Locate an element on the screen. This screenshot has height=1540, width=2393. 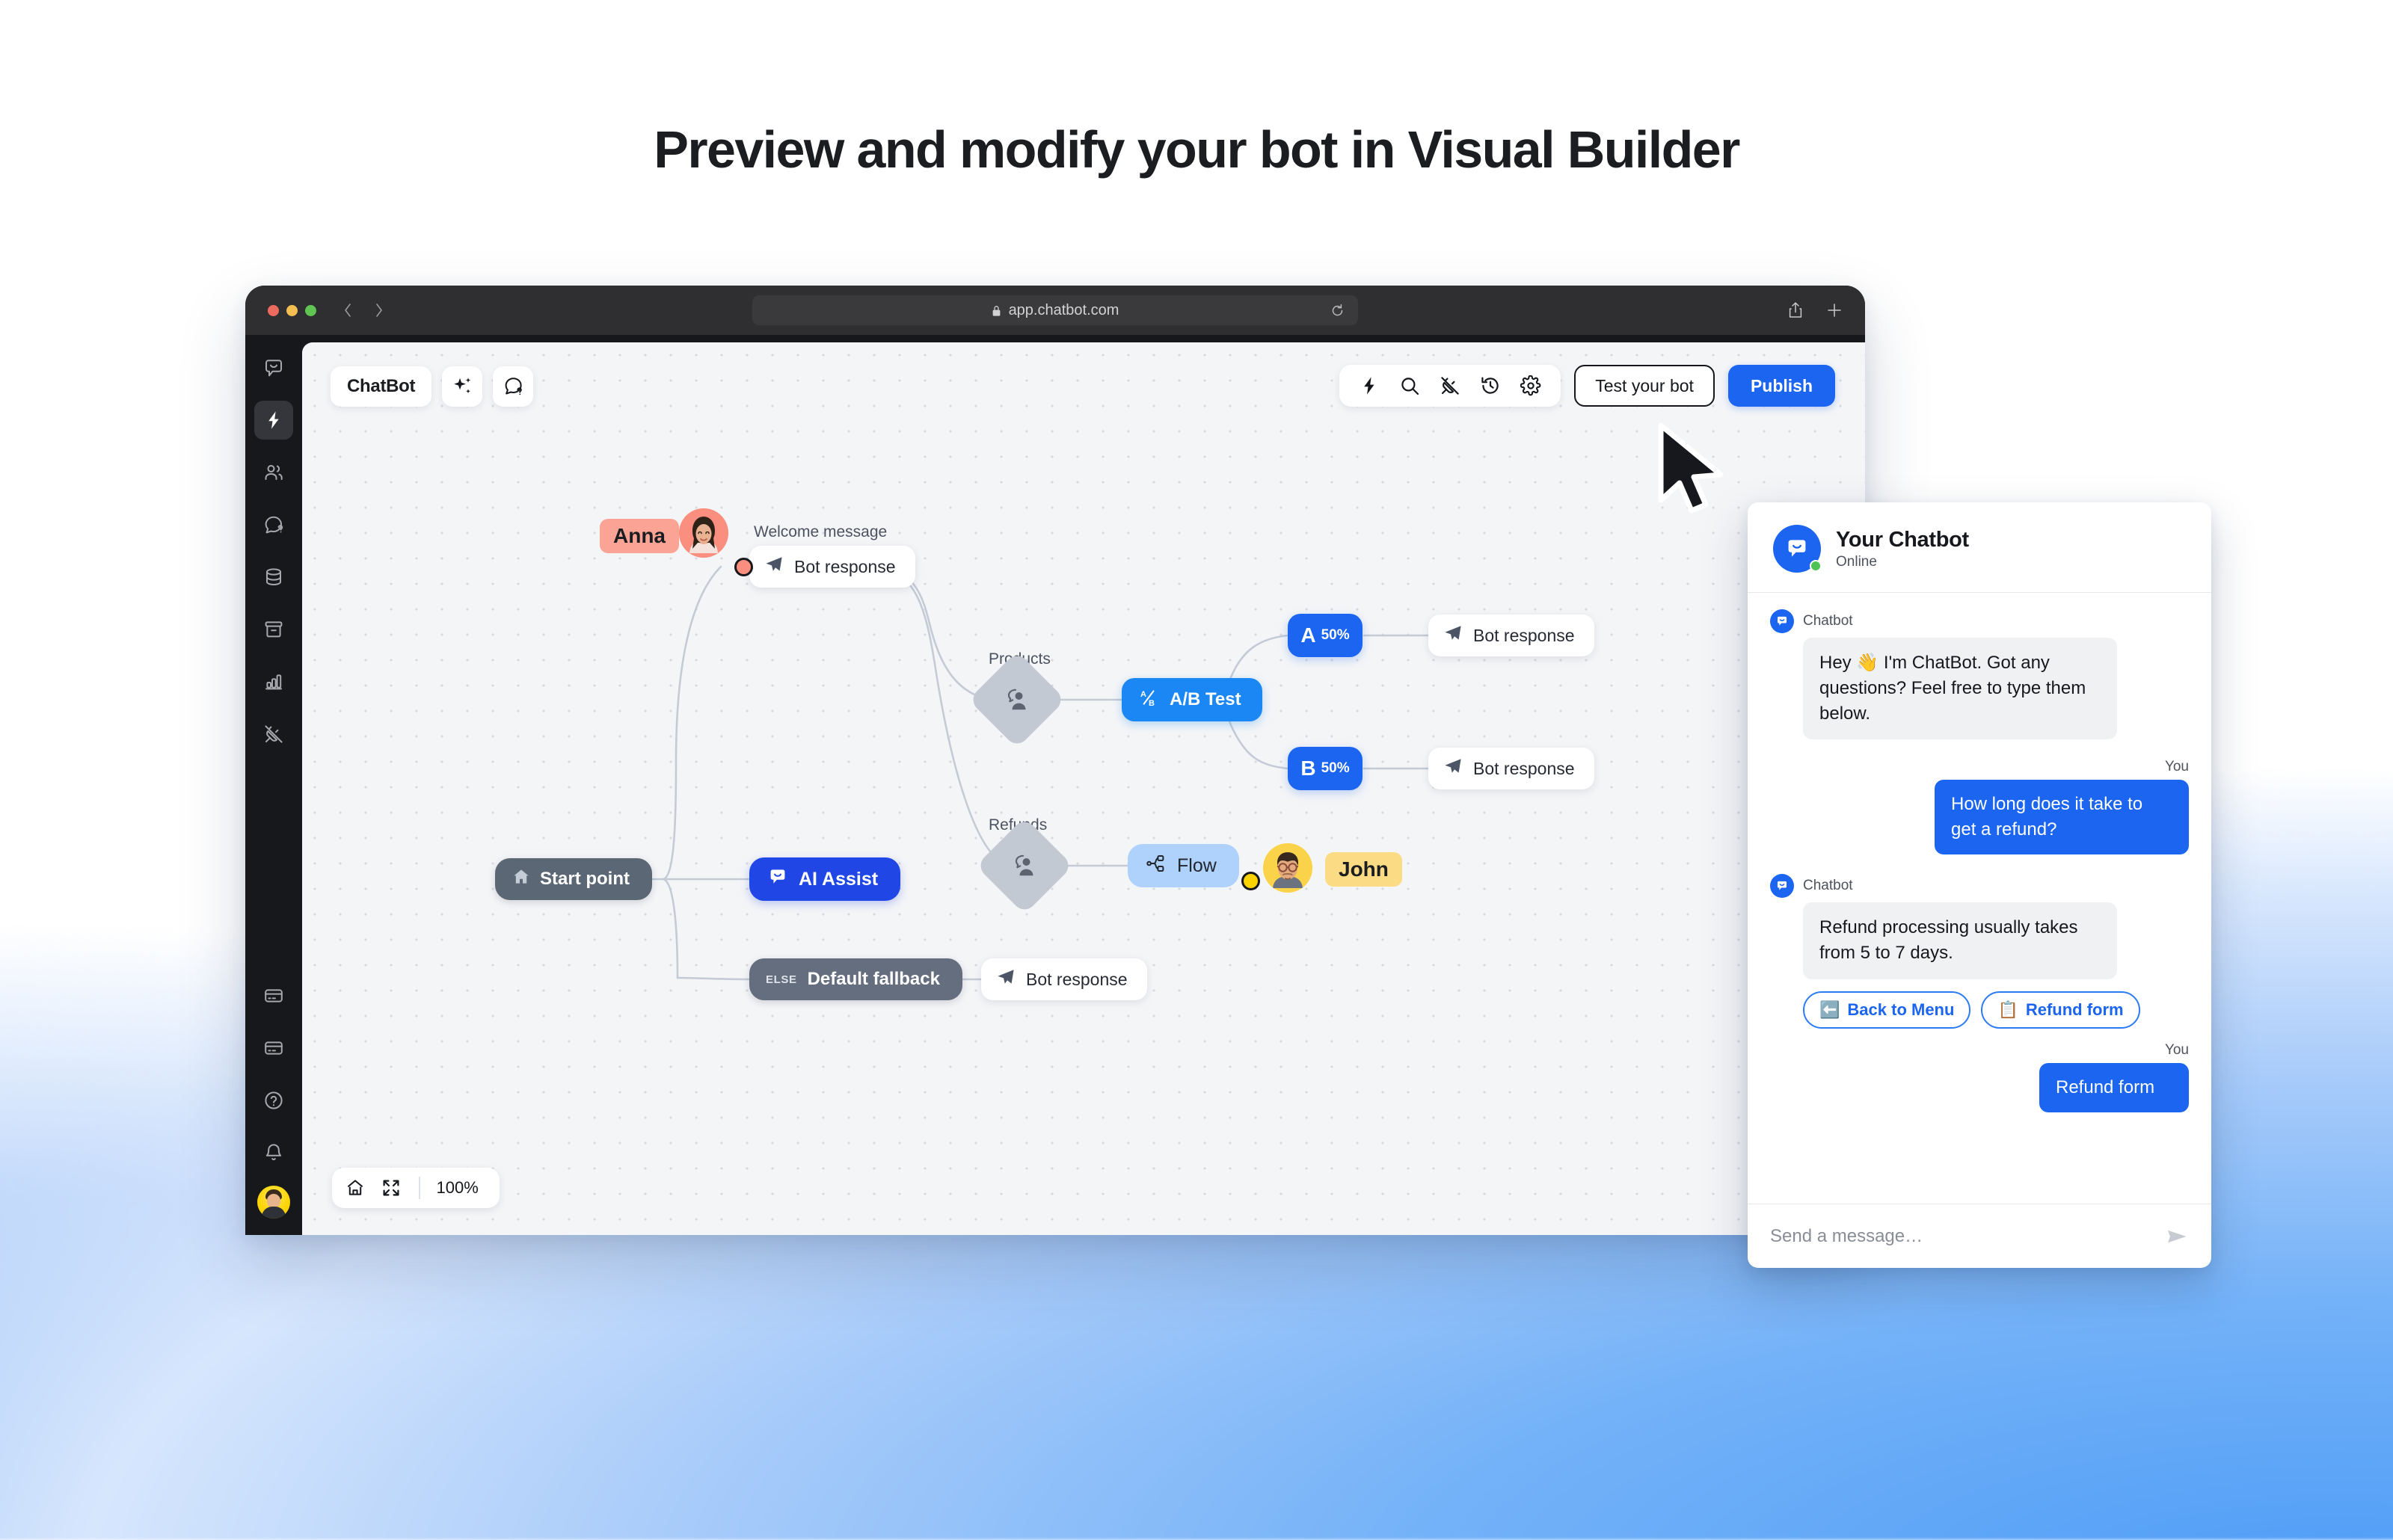
window-controls is located at coordinates (292, 310).